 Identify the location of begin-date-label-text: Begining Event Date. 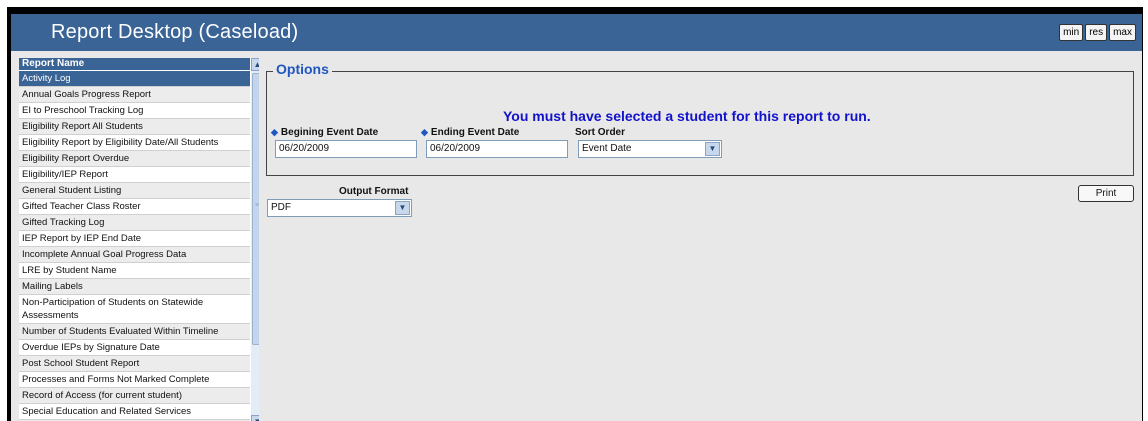
(329, 132).